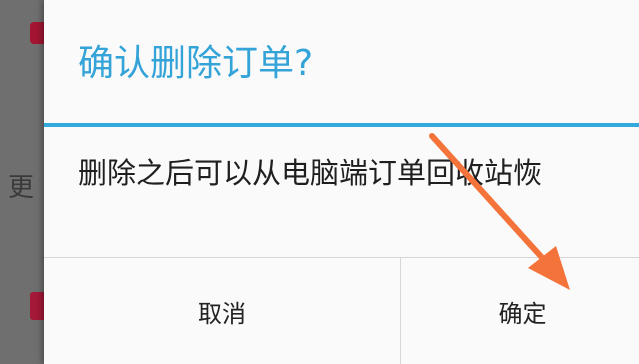  Describe the element at coordinates (520, 311) in the screenshot. I see `confirm-button: 确定` at that location.